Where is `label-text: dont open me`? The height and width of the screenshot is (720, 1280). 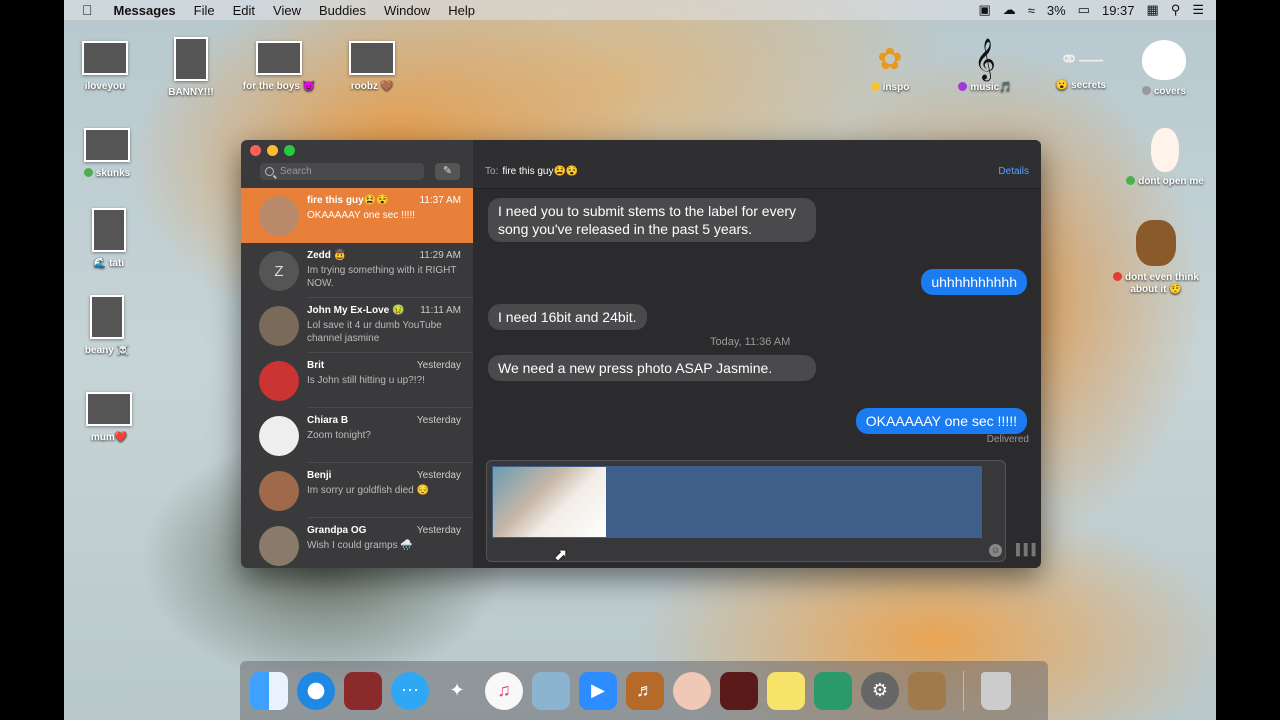 label-text: dont open me is located at coordinates (1171, 181).